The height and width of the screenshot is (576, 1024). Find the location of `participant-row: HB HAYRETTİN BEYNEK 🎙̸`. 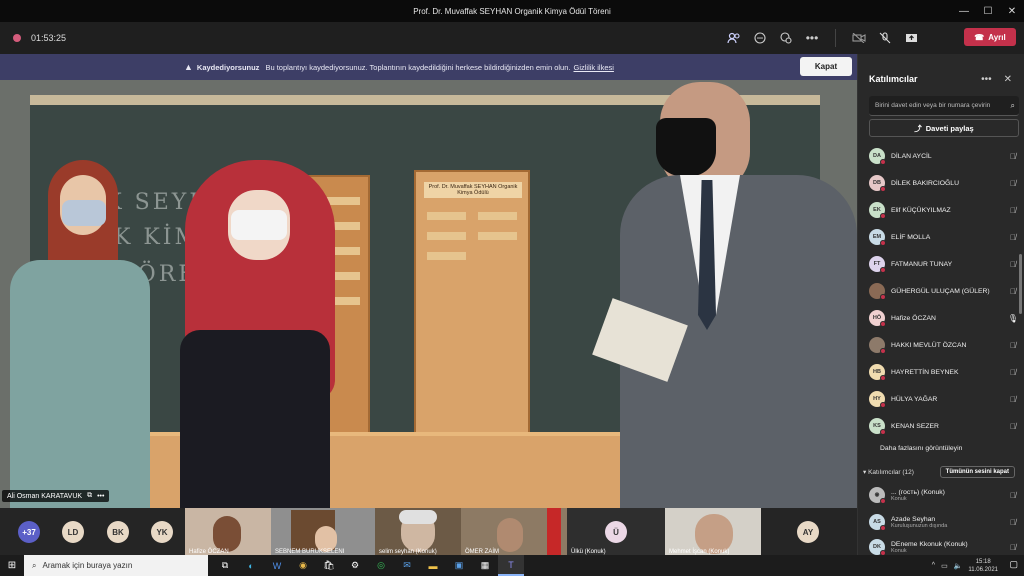

participant-row: HB HAYRETTİN BEYNEK 🎙̸ is located at coordinates (944, 372).